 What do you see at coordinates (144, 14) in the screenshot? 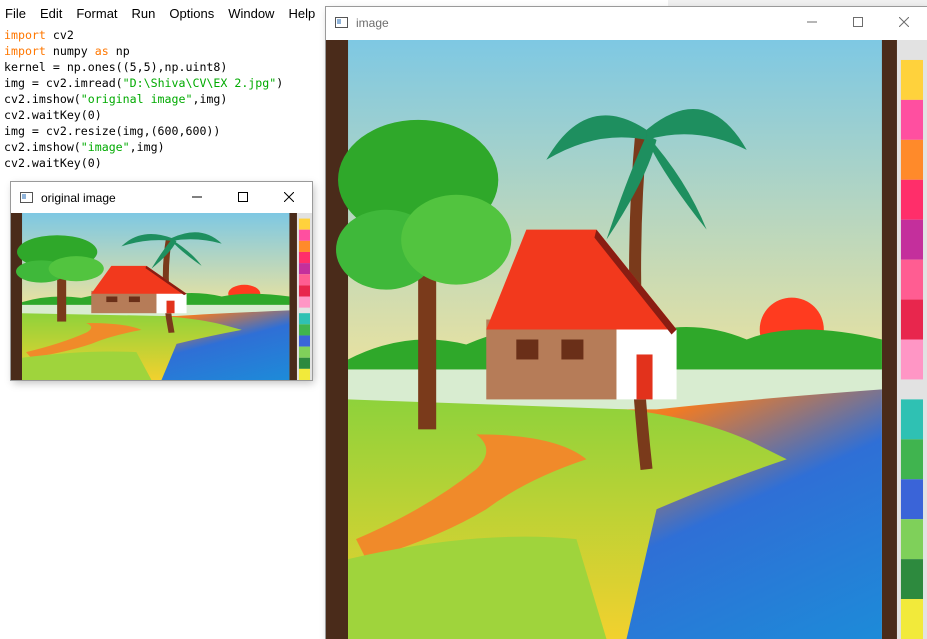
I see `menu-run: Run` at bounding box center [144, 14].